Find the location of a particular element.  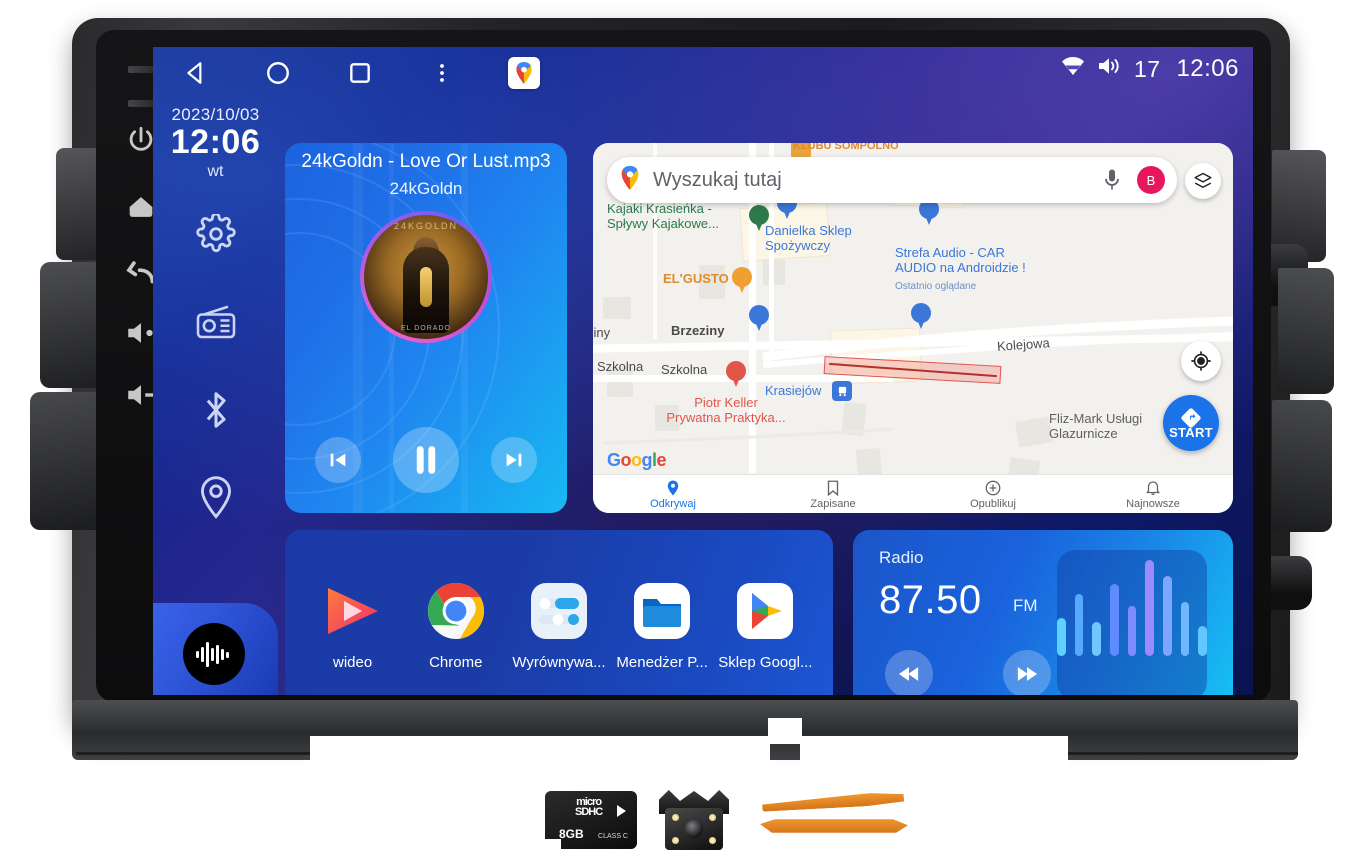

map-street-szkolna-2: Szkolna is located at coordinates (684, 369).